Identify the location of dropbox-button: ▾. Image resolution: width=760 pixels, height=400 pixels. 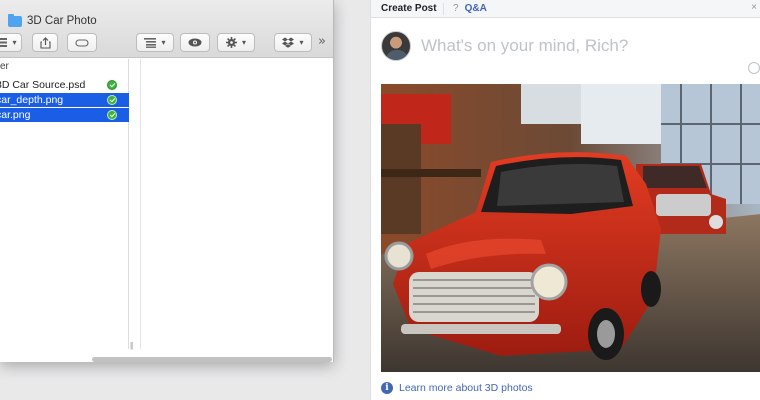
(293, 42).